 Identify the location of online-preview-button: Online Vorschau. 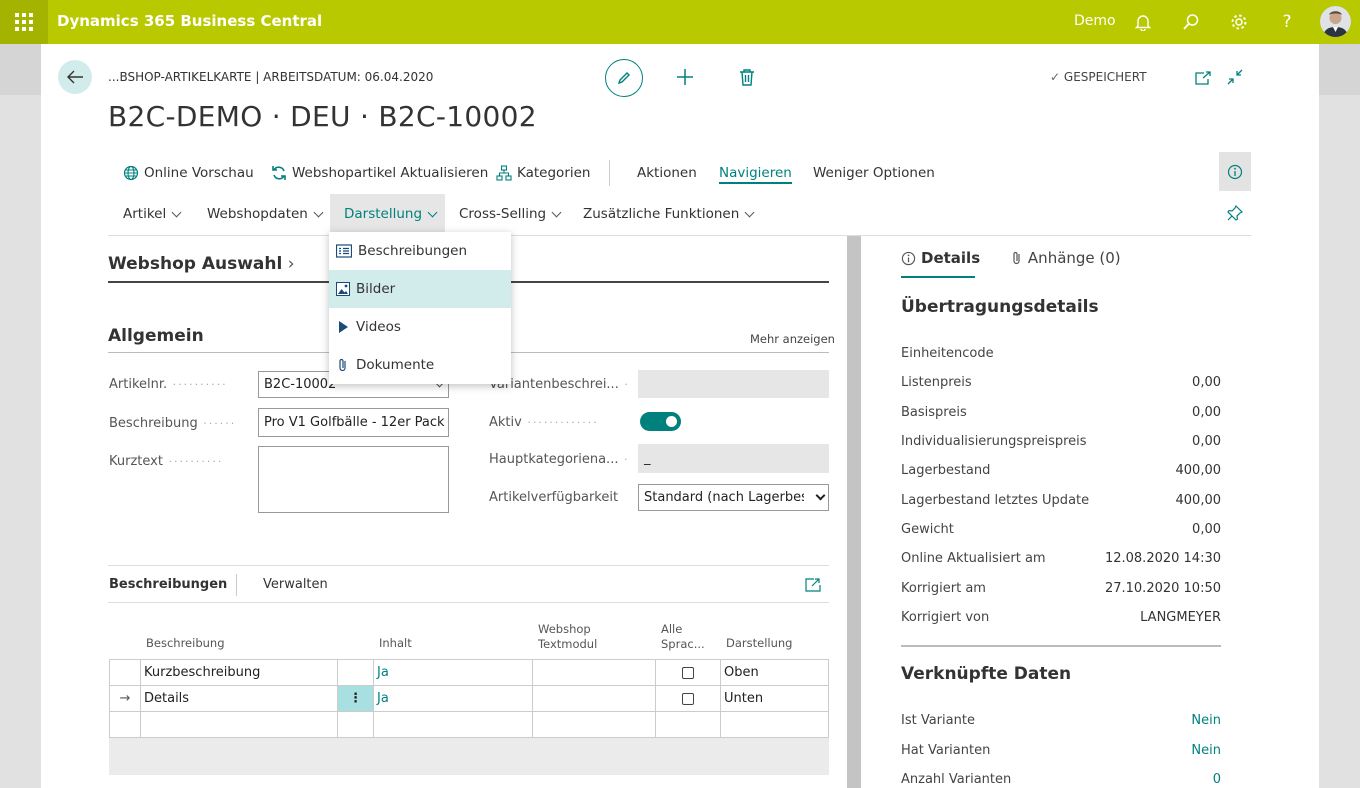
(188, 173).